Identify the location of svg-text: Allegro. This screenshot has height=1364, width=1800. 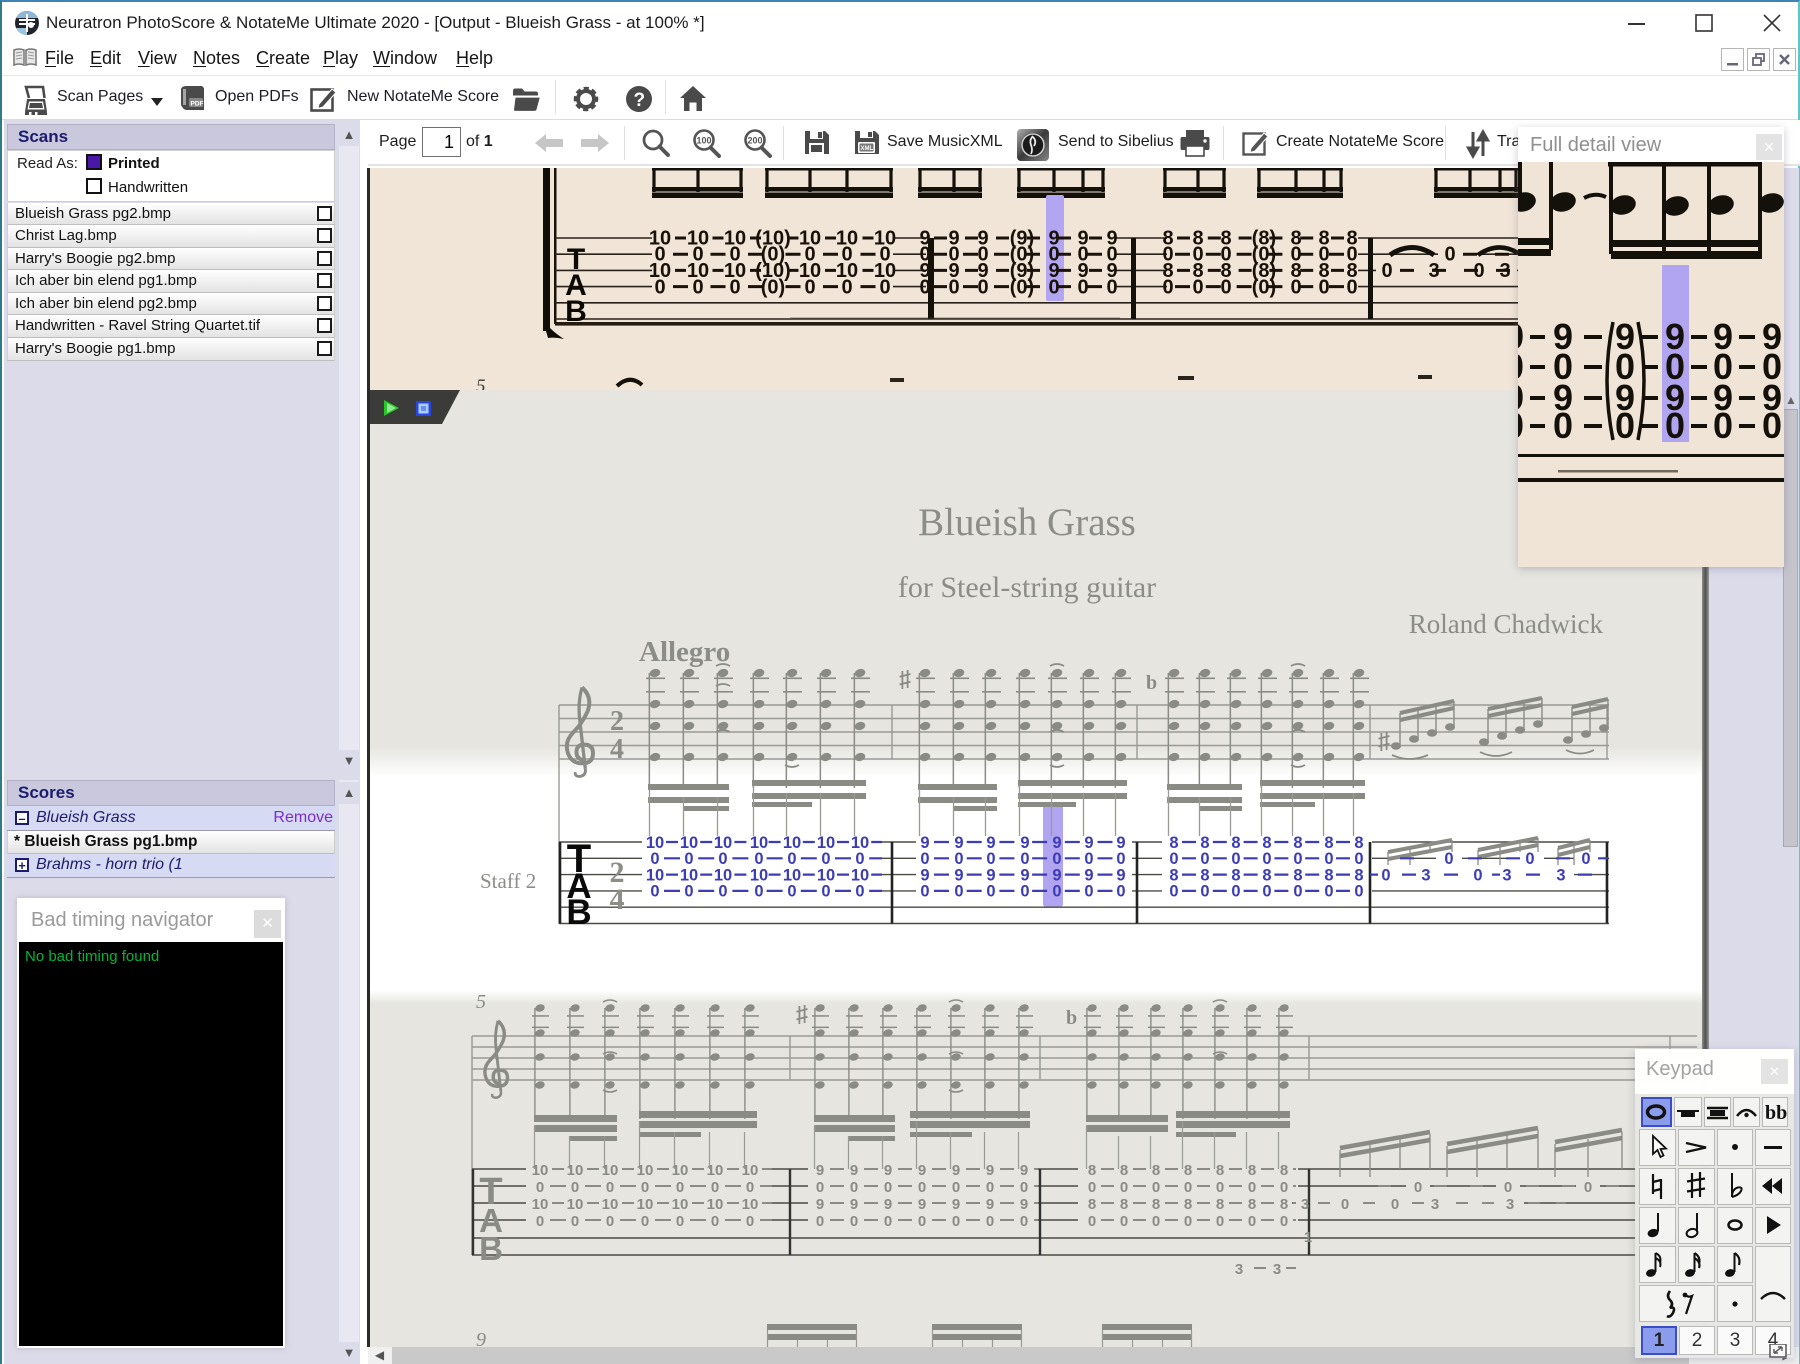
(684, 652).